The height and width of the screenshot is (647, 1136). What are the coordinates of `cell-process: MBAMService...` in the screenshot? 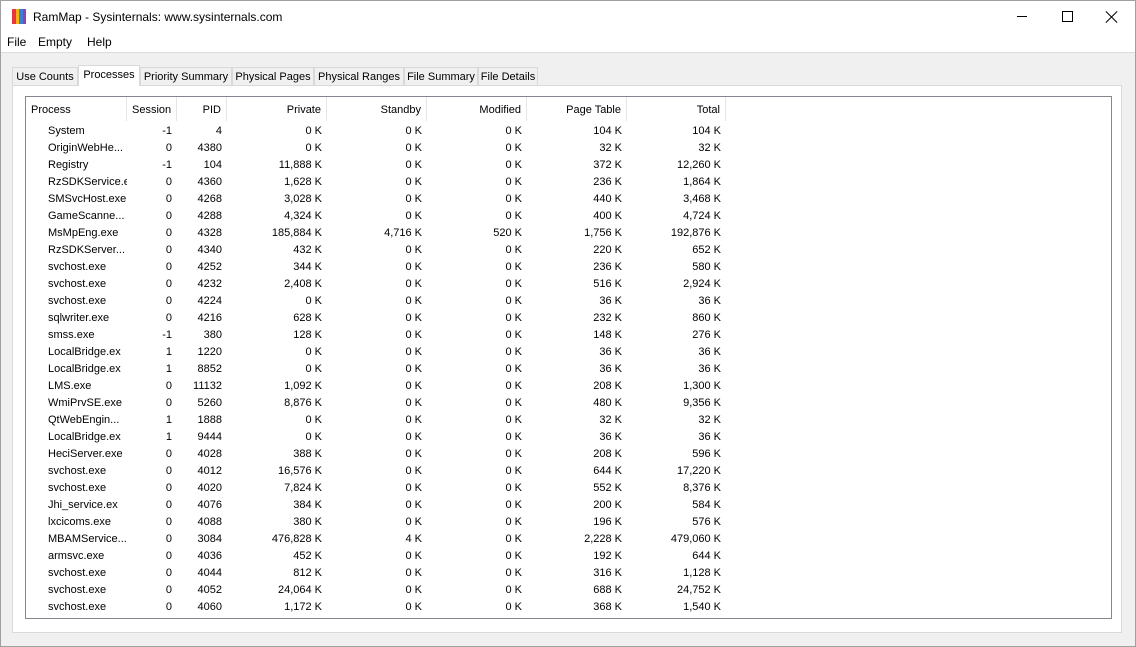 It's located at (87, 539).